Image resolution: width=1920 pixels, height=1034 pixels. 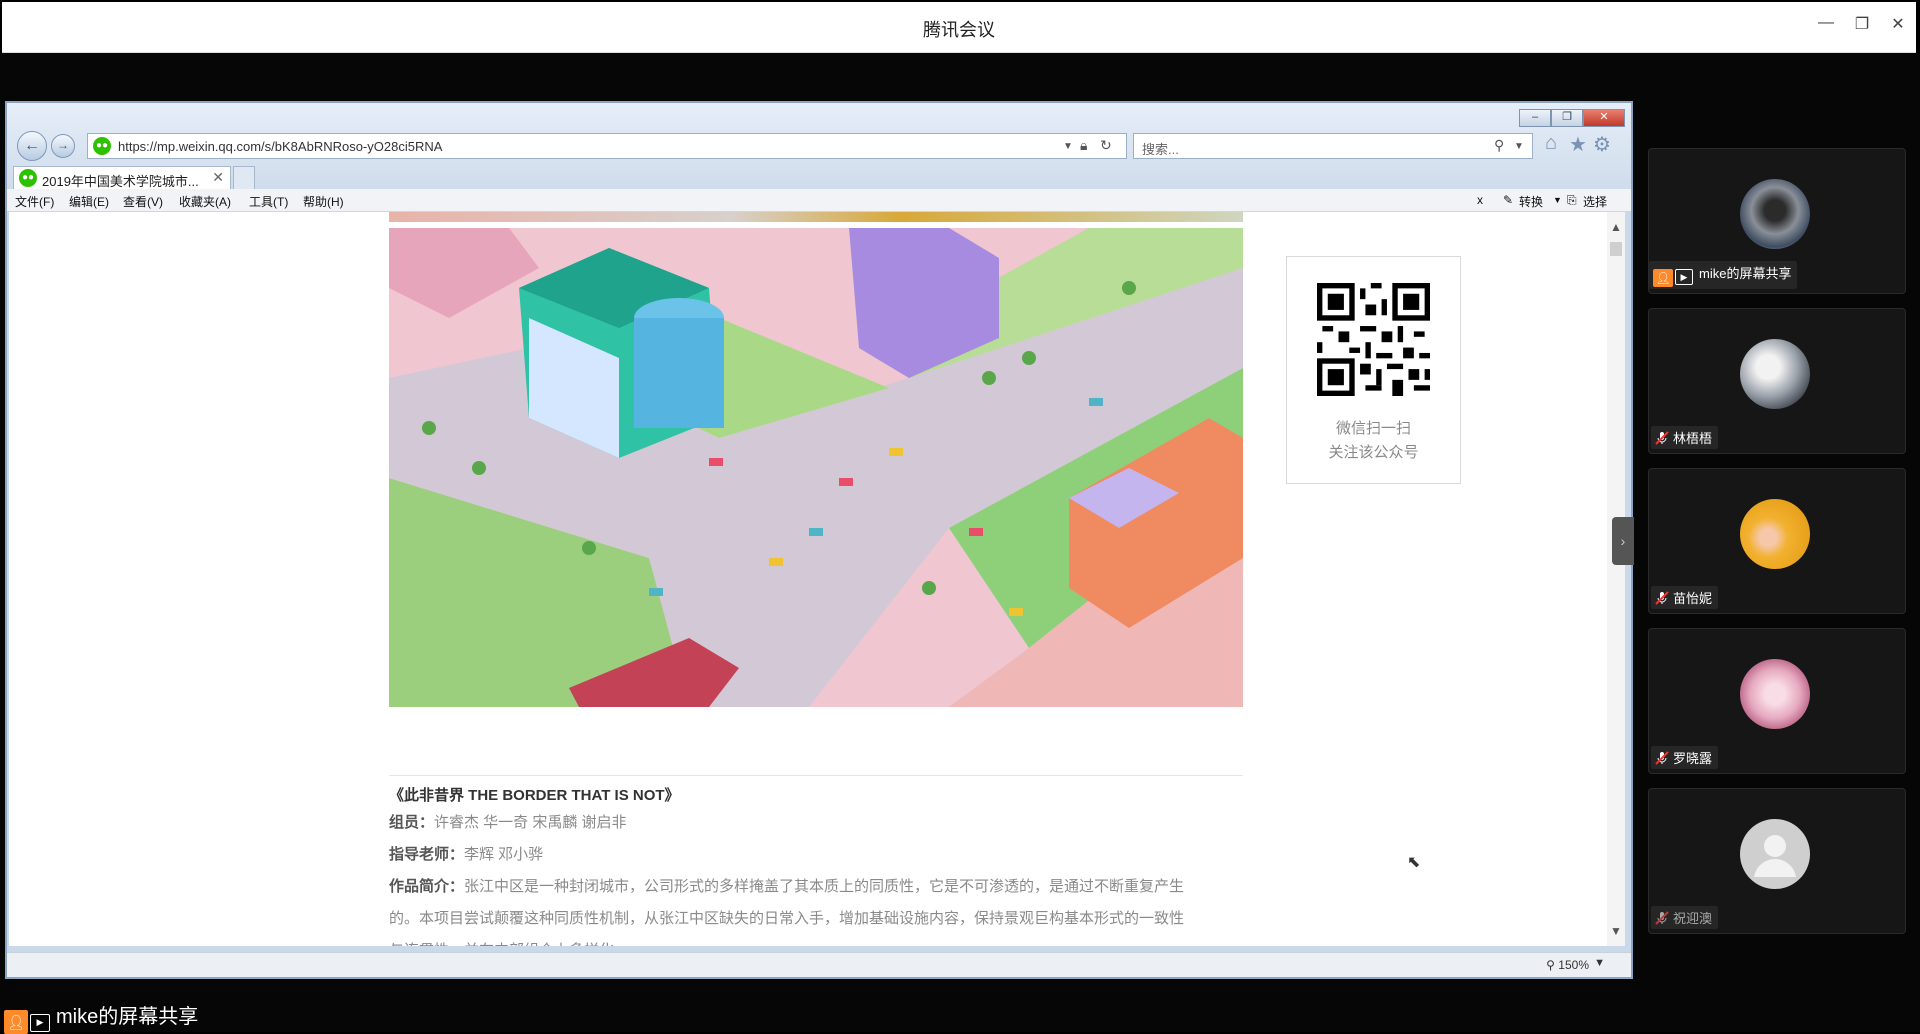 What do you see at coordinates (1508, 200) in the screenshot?
I see `convert-icon: ✎` at bounding box center [1508, 200].